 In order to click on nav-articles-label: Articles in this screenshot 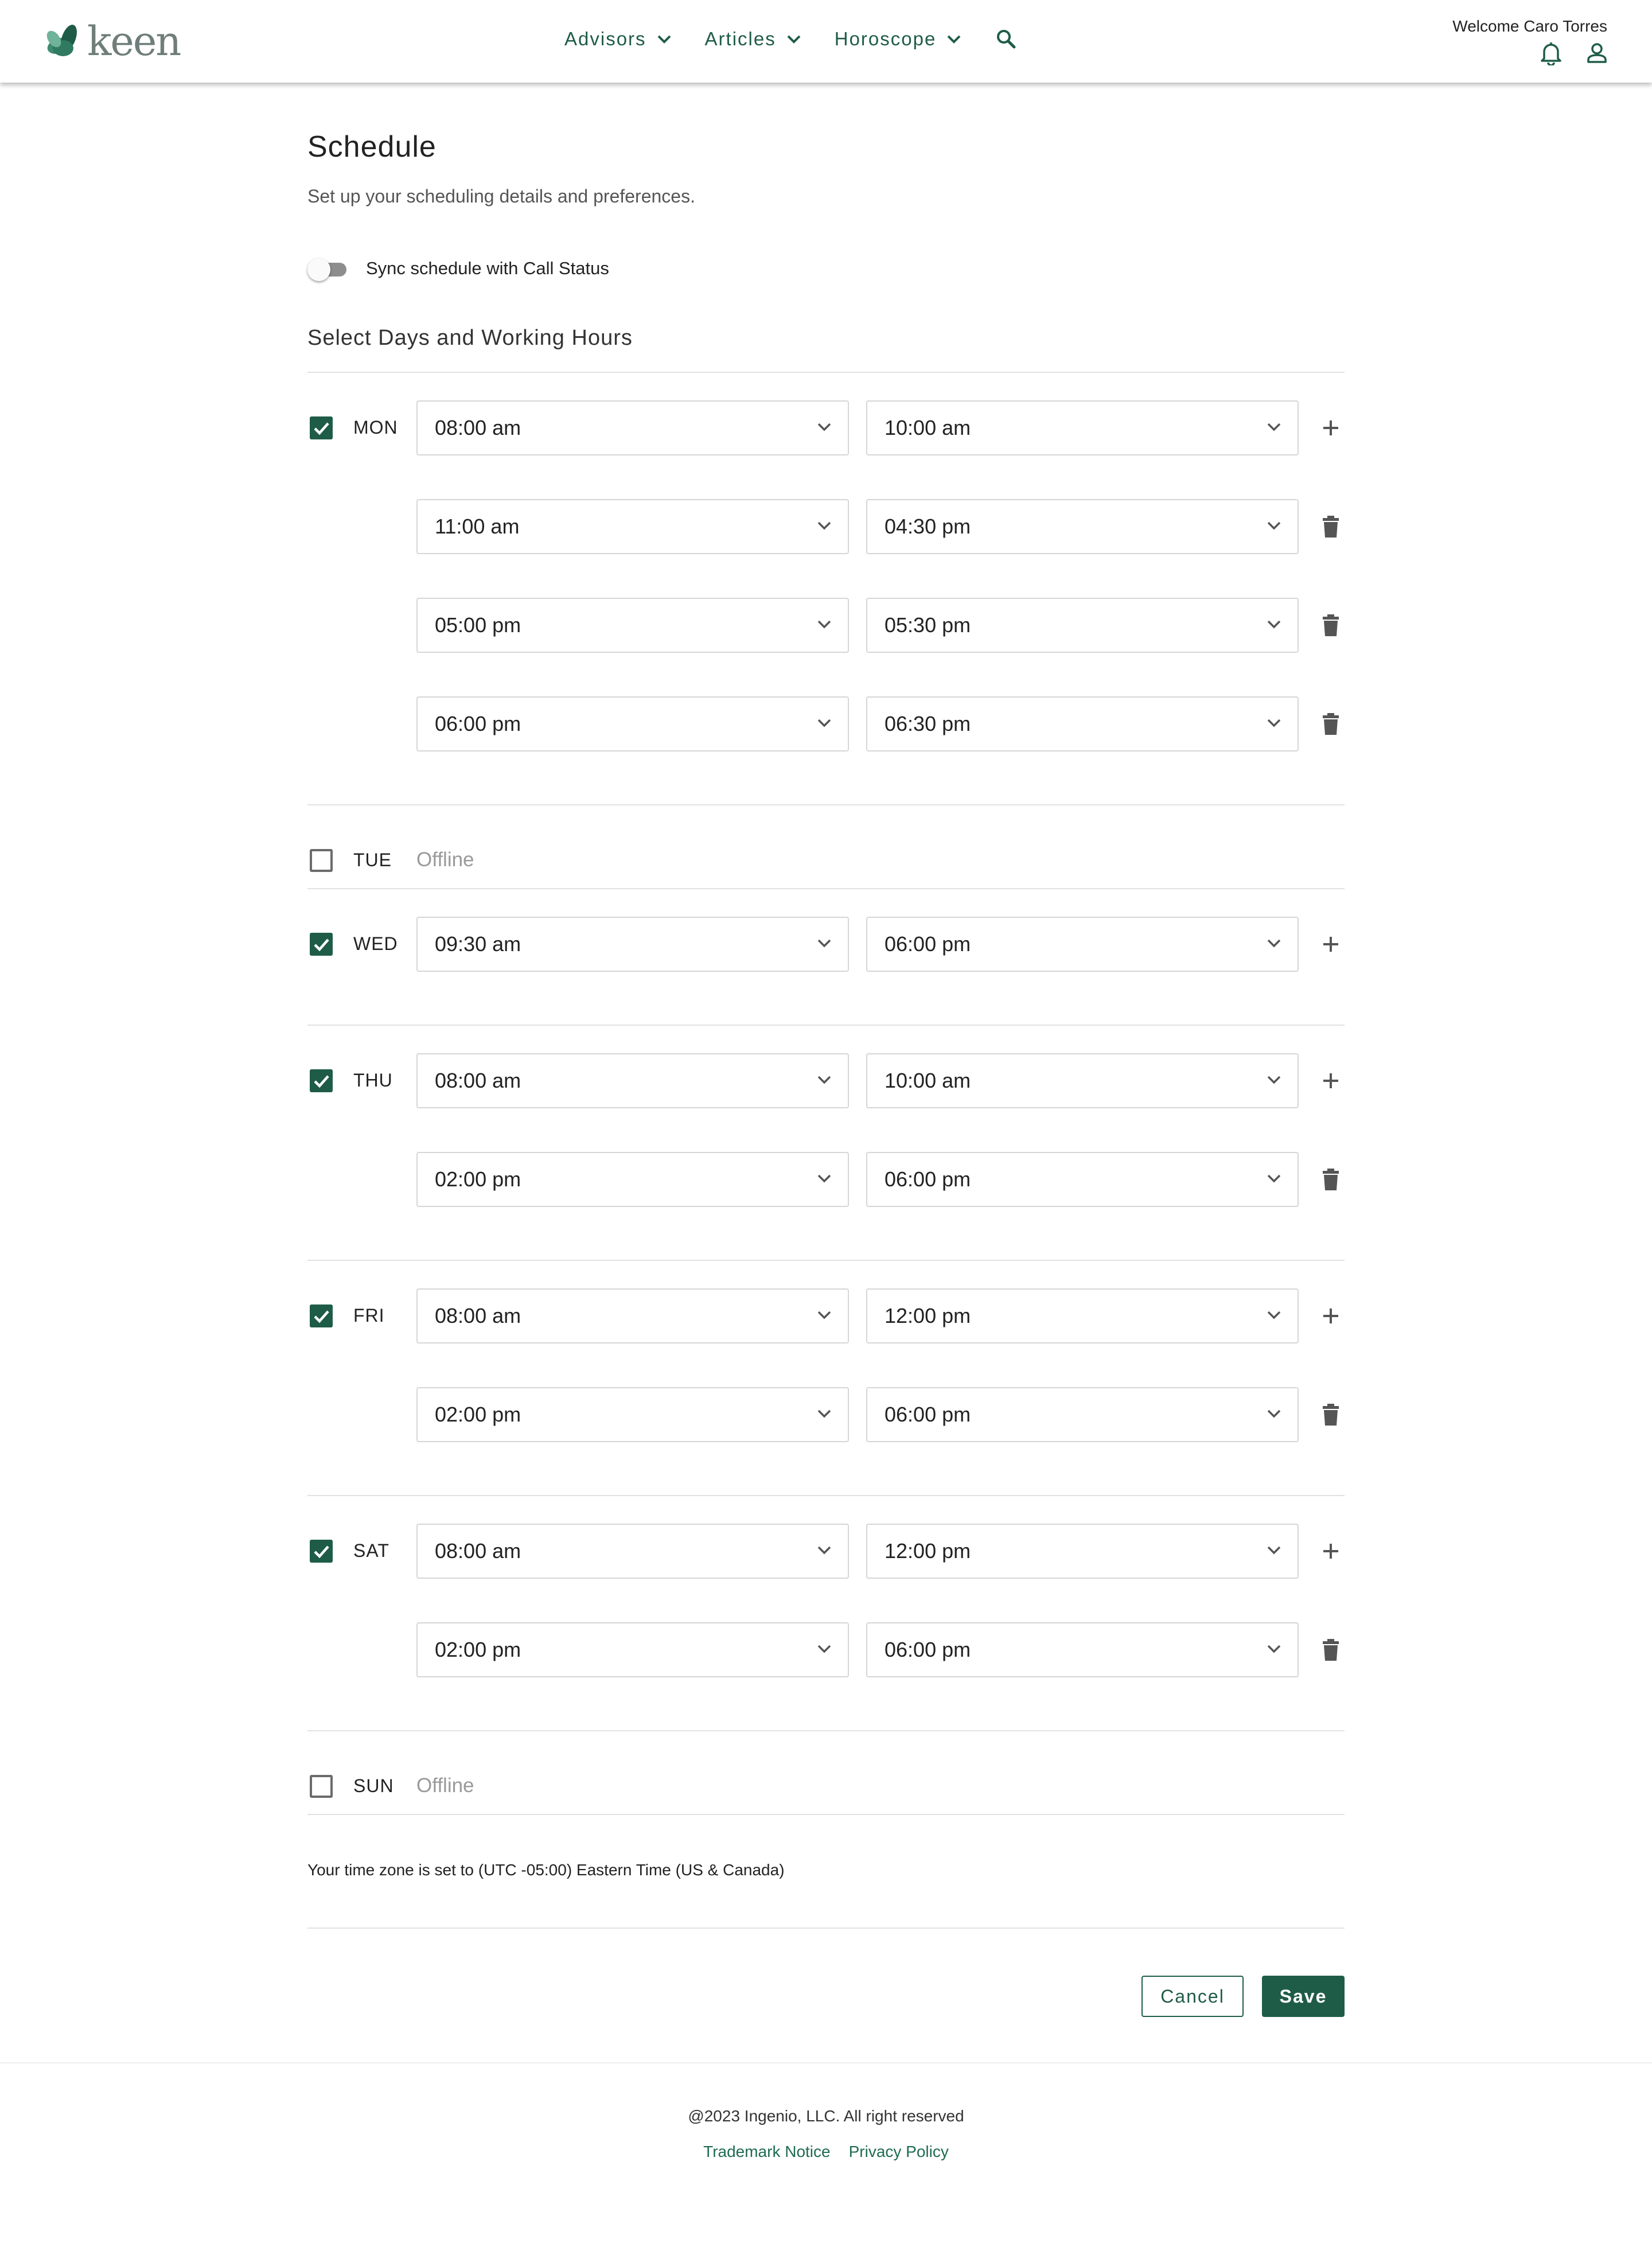, I will do `click(740, 38)`.